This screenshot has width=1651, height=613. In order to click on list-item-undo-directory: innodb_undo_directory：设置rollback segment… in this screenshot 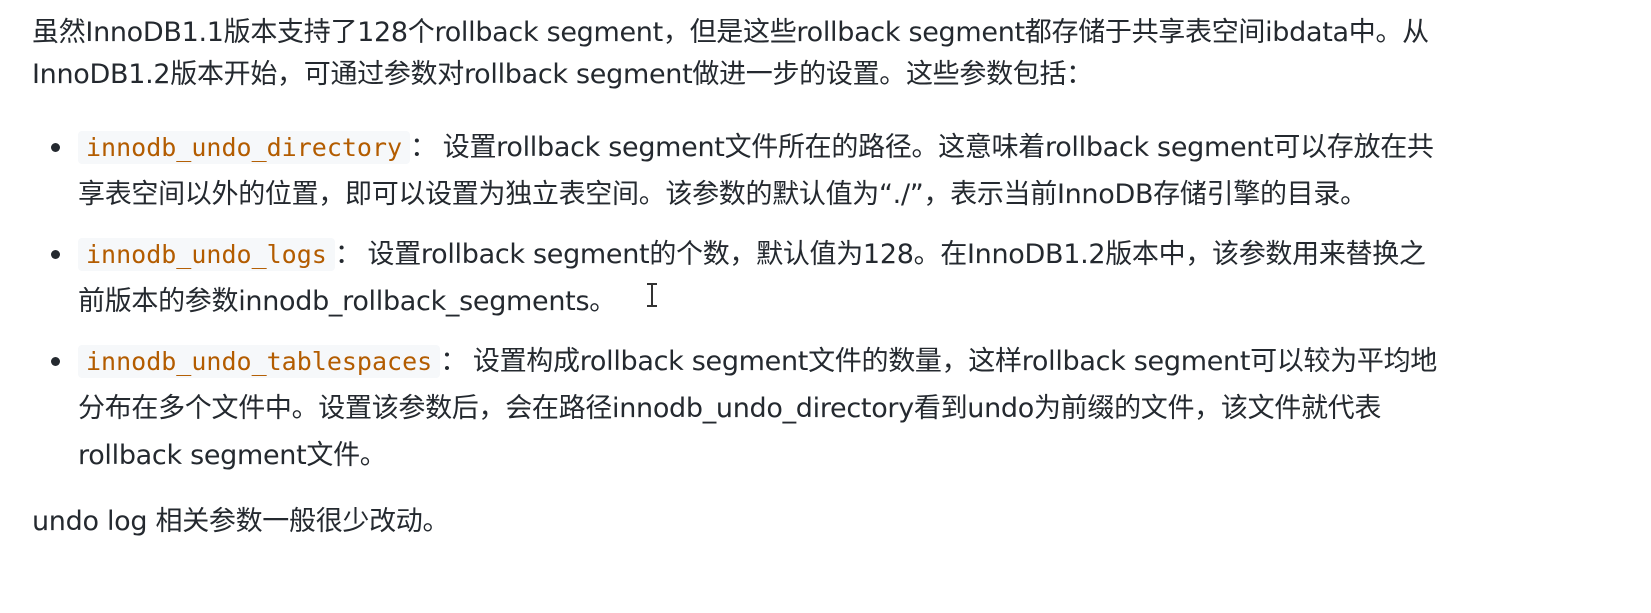, I will do `click(832, 171)`.